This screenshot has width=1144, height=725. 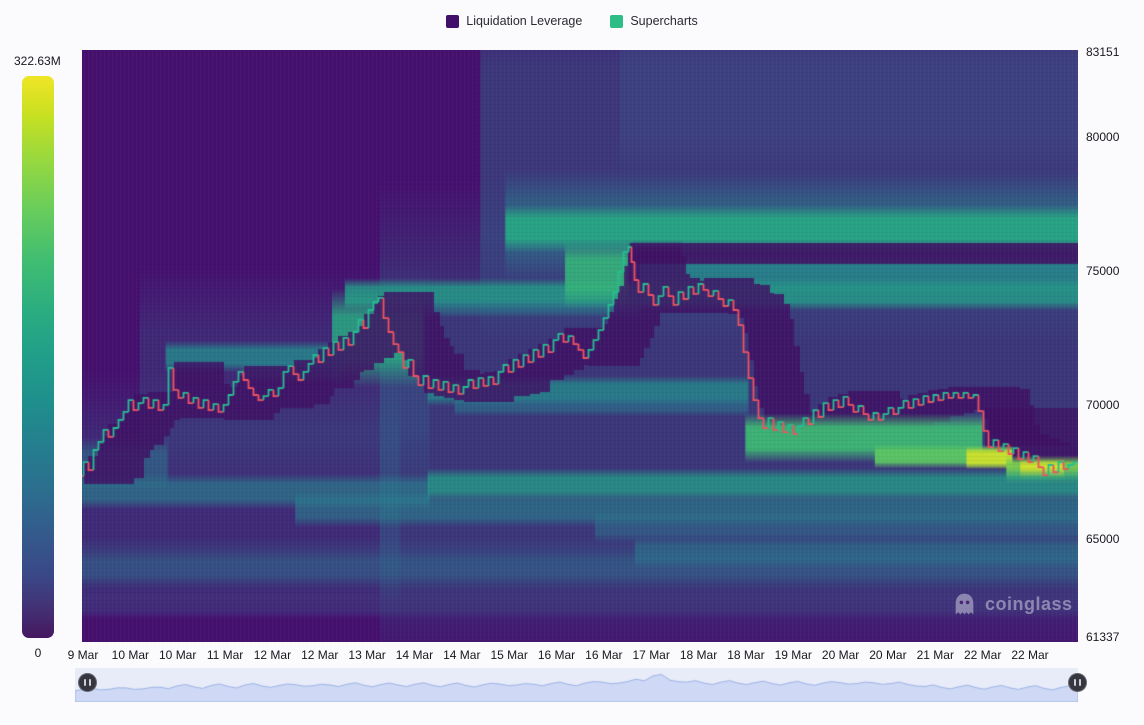 I want to click on liquidation-leverage-swatch-icon, so click(x=453, y=21).